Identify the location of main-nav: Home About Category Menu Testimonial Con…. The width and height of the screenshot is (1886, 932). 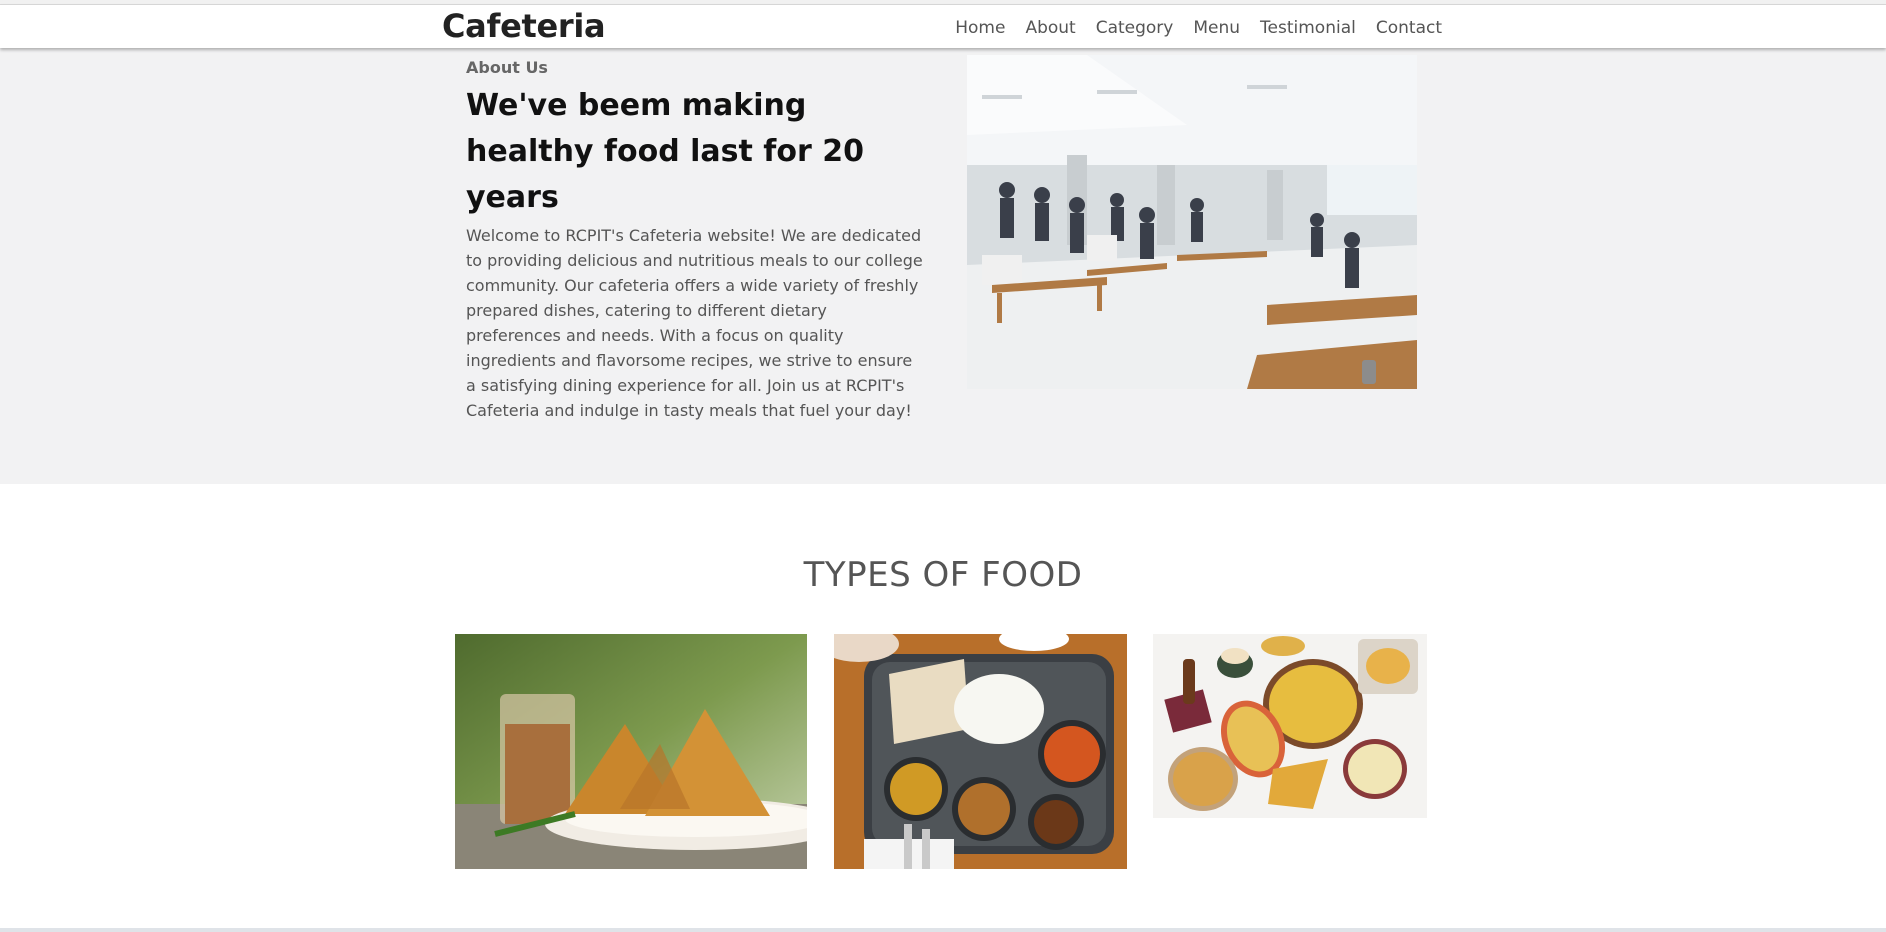
(1188, 28).